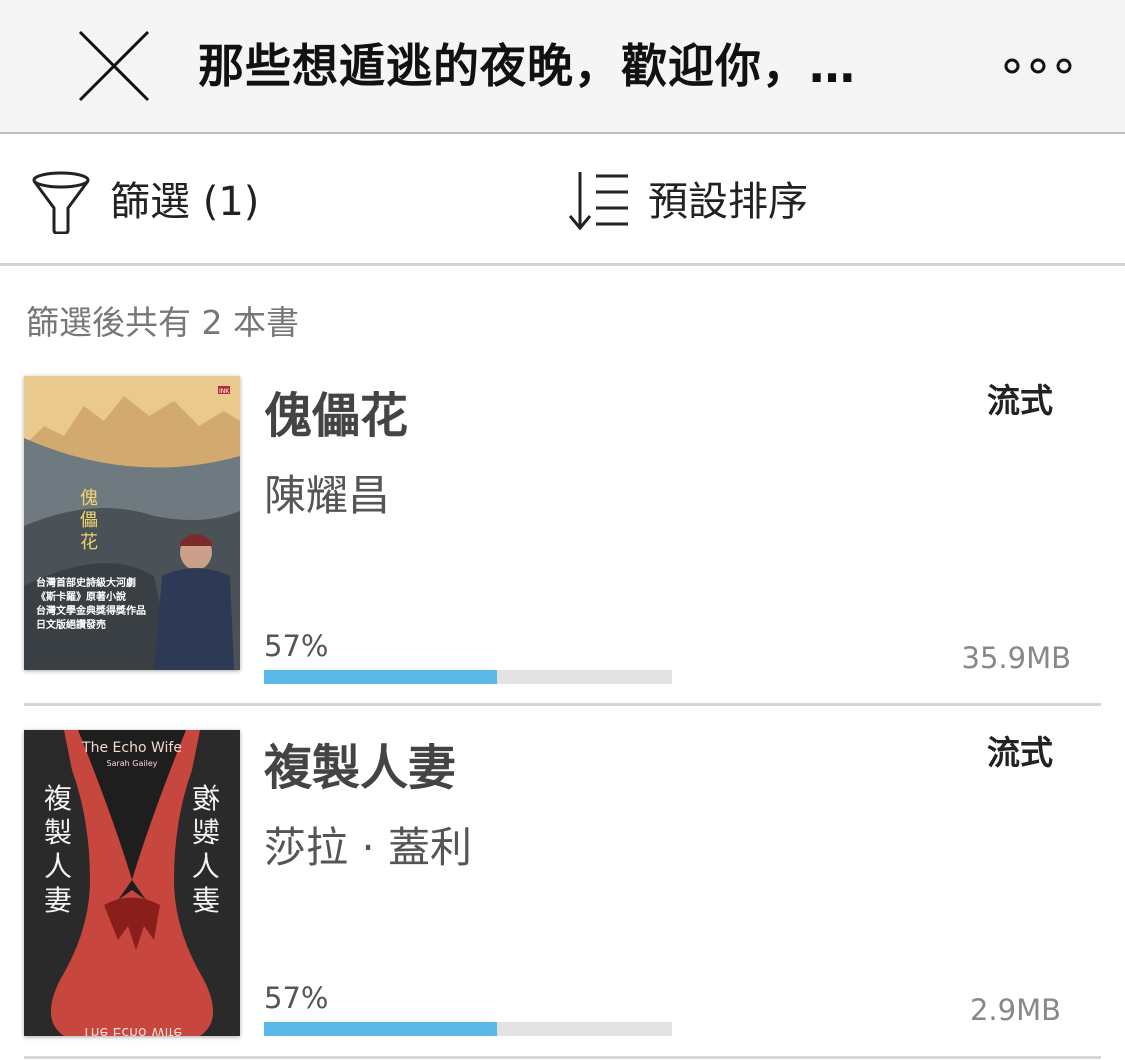 The width and height of the screenshot is (1125, 1060). Describe the element at coordinates (368, 847) in the screenshot. I see `book-author: 莎拉 · 蓋利` at that location.